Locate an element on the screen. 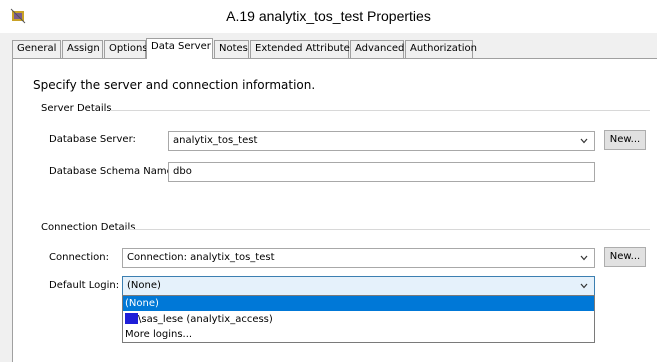 Image resolution: width=657 pixels, height=362 pixels. tab-options: Options is located at coordinates (126, 49).